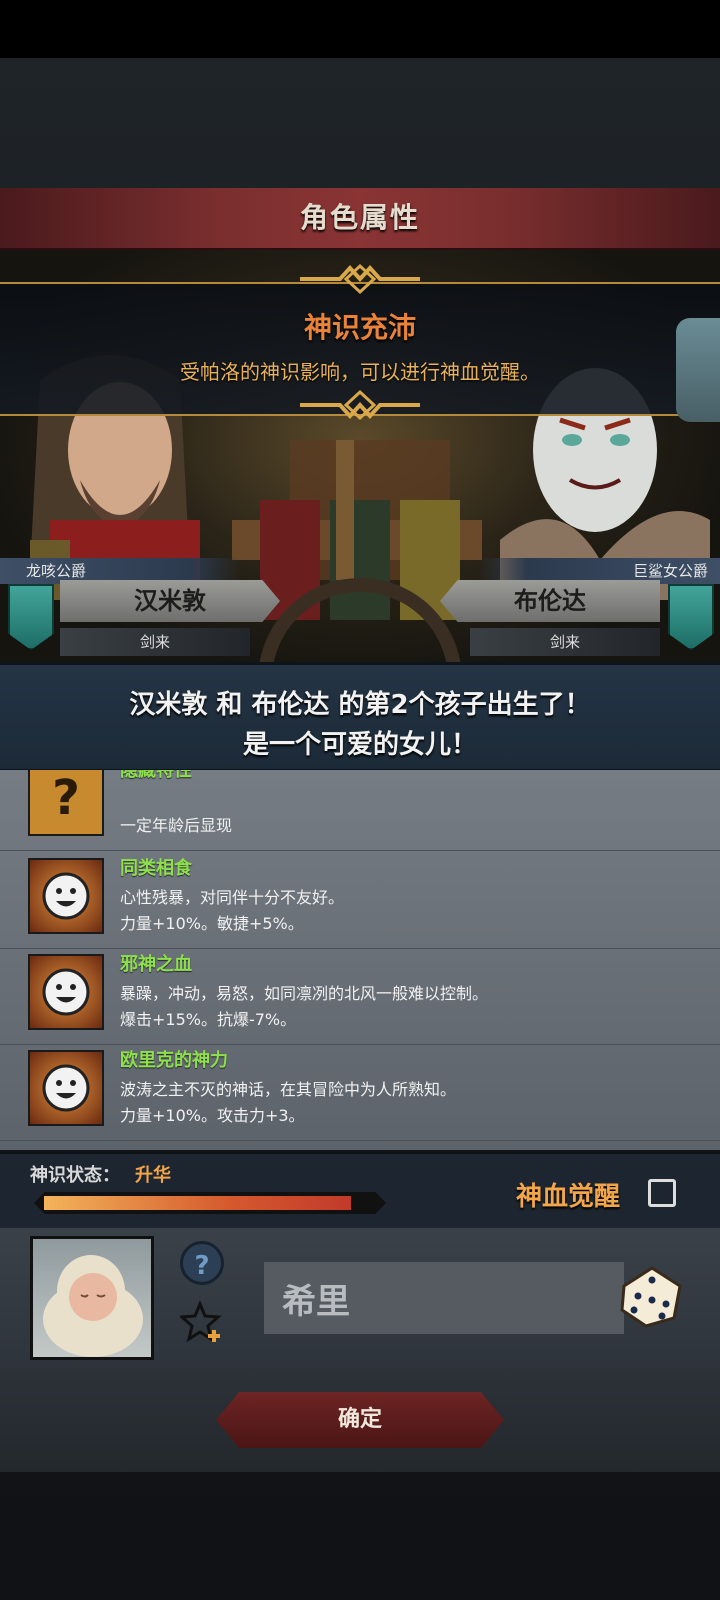 This screenshot has height=1600, width=720. I want to click on trait-effect: 力量+10%。敏捷+5%。, so click(212, 923).